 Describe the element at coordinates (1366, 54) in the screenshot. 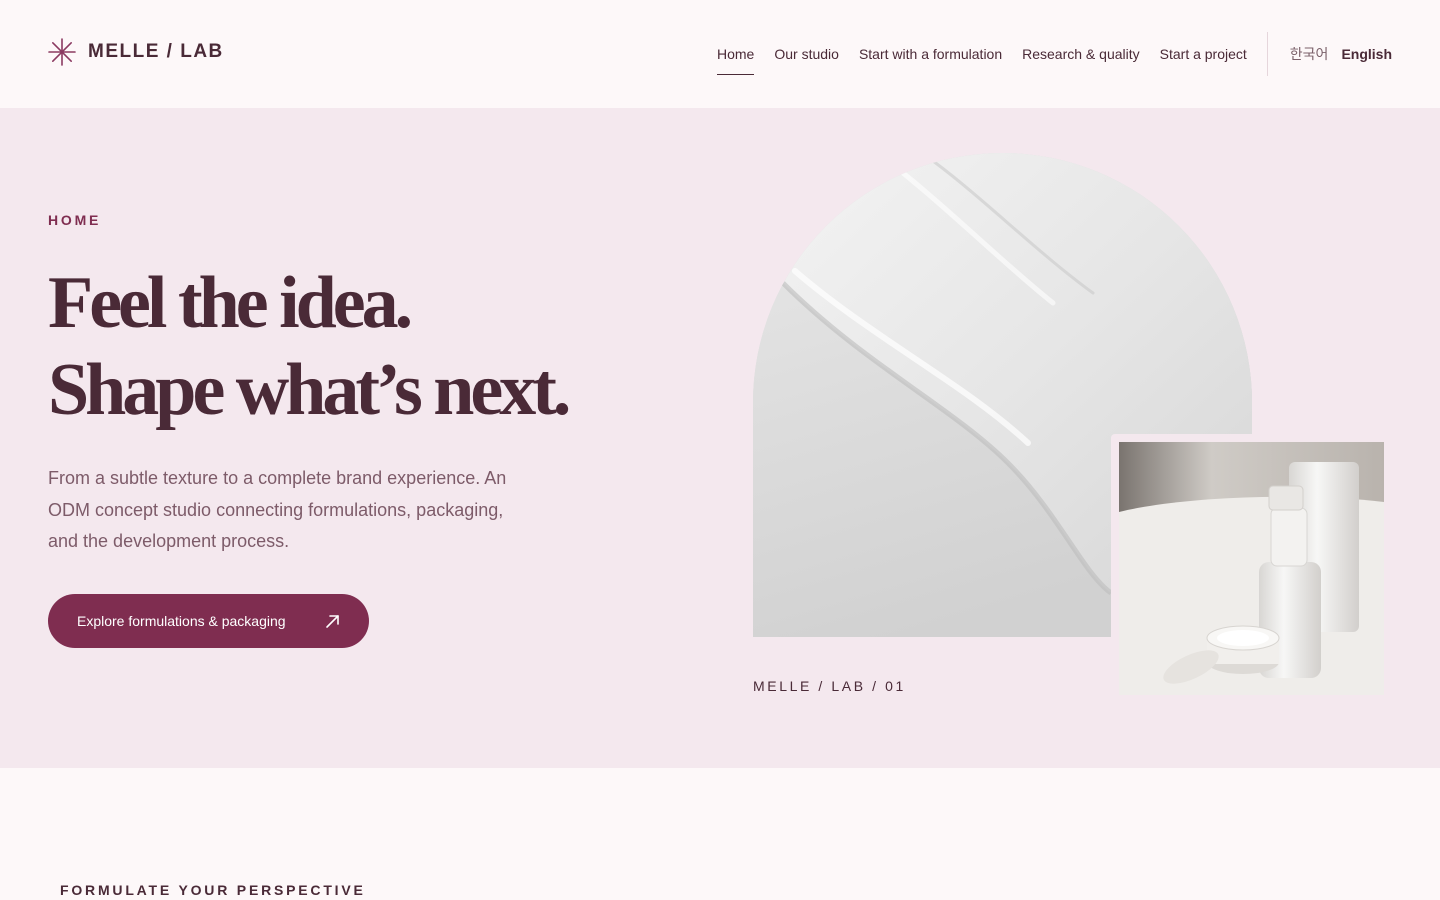

I see `lang-english: English` at that location.